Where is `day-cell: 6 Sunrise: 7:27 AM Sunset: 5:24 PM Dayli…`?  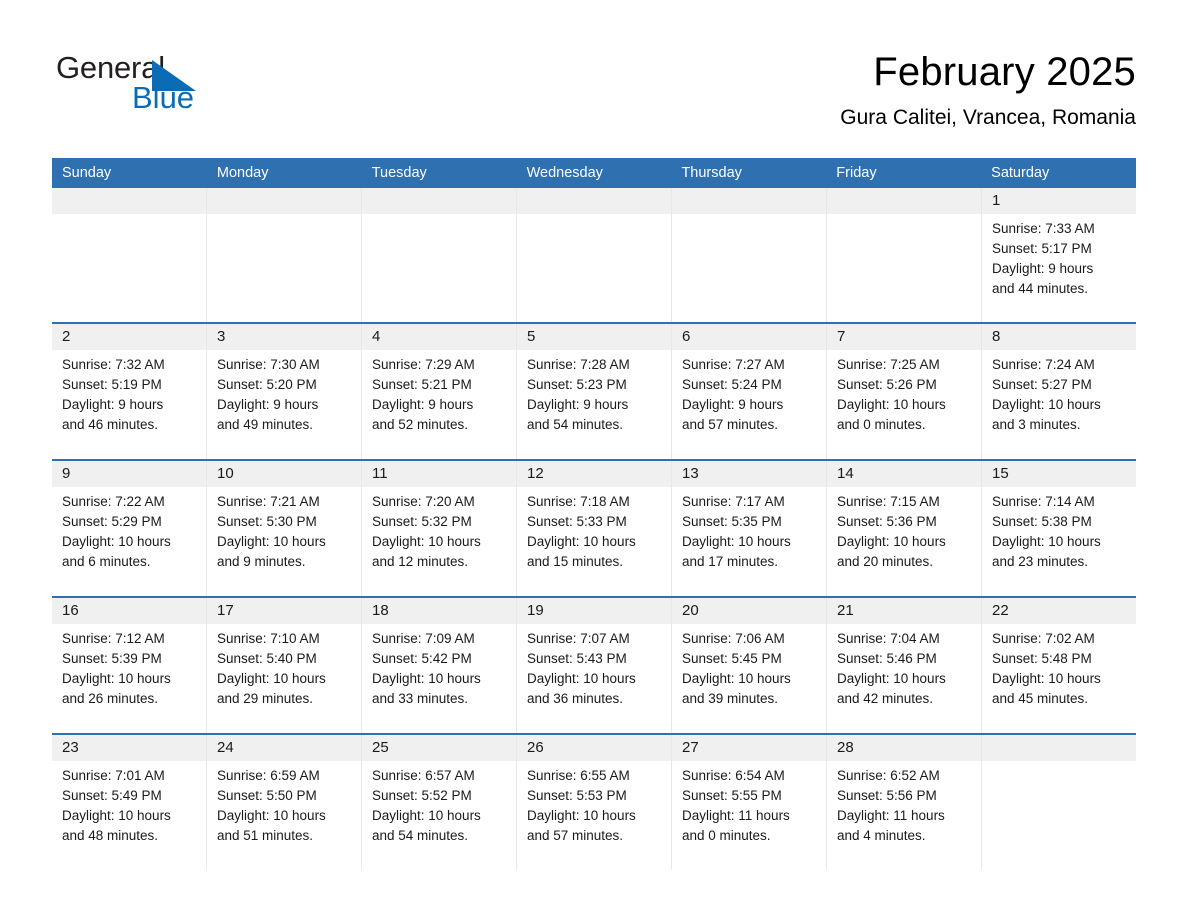
day-cell: 6 Sunrise: 7:27 AM Sunset: 5:24 PM Dayli… is located at coordinates (749, 391).